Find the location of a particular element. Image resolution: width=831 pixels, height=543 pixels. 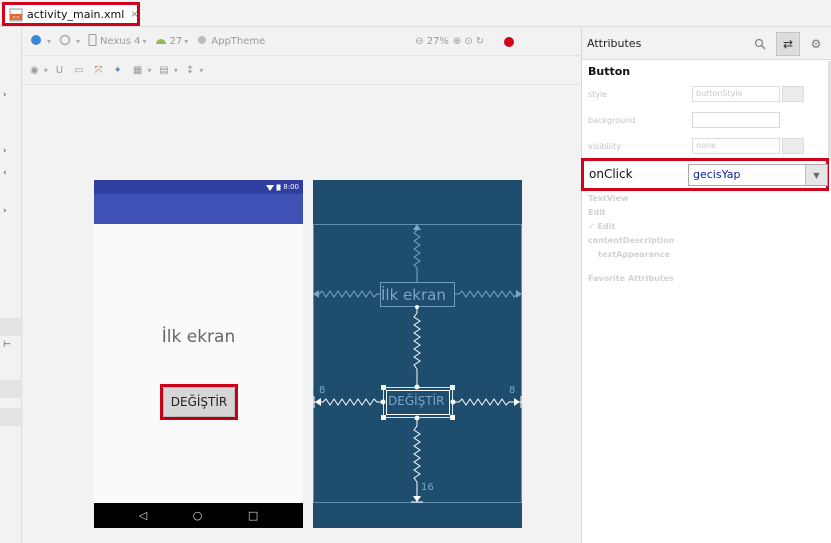

clear-constraints-button: ⤧ is located at coordinates (100, 70).